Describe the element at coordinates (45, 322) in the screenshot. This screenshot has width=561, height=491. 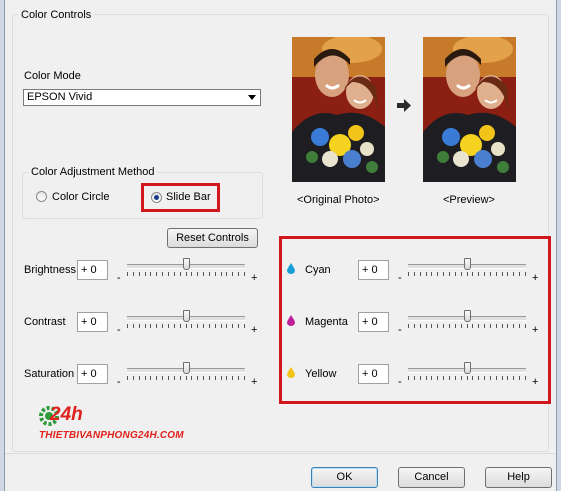
I see `contrast-label: Contrast` at that location.